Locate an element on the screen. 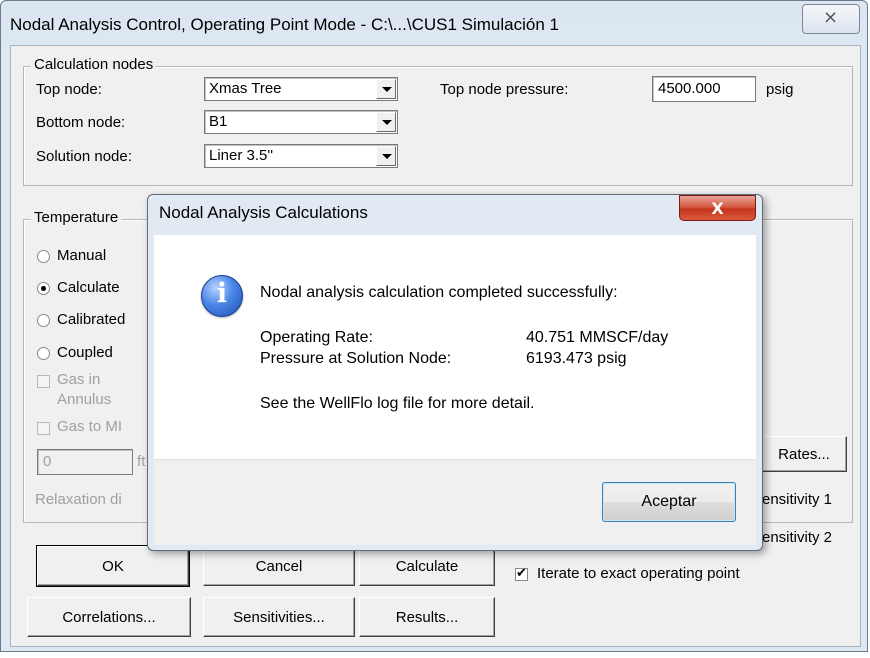 This screenshot has width=870, height=658. gas-in-annulus-label-2: Annulus is located at coordinates (84, 399).